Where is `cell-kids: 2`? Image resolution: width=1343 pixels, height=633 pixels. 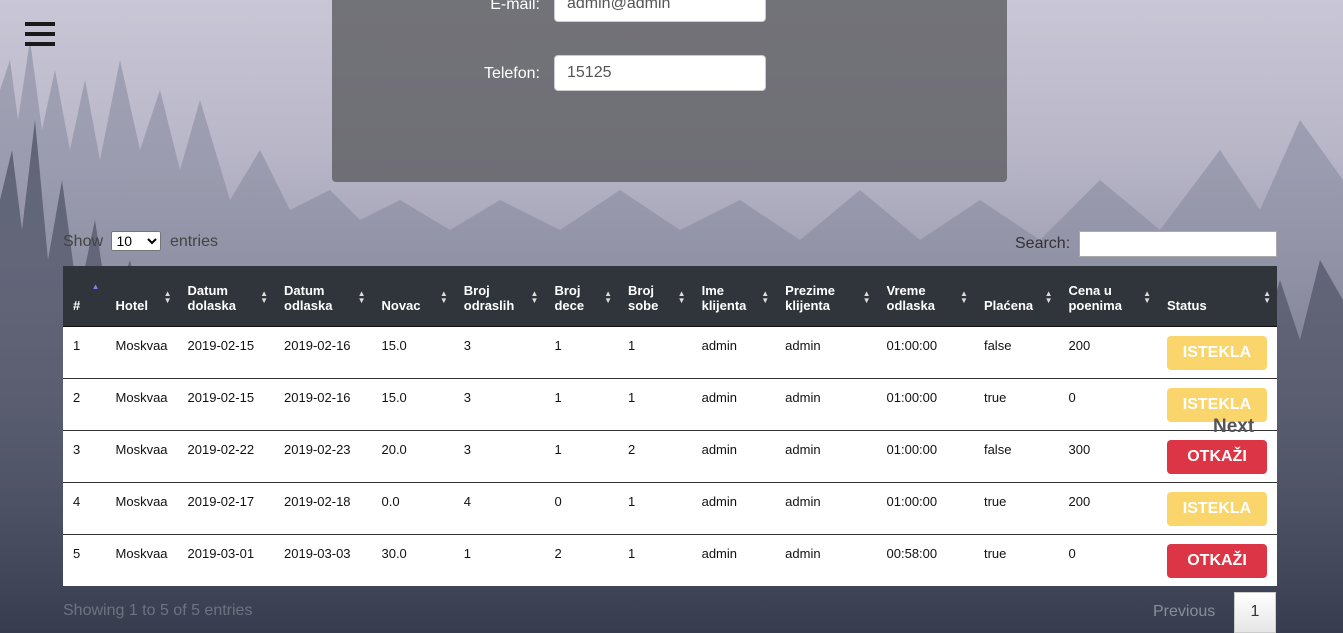 cell-kids: 2 is located at coordinates (581, 559).